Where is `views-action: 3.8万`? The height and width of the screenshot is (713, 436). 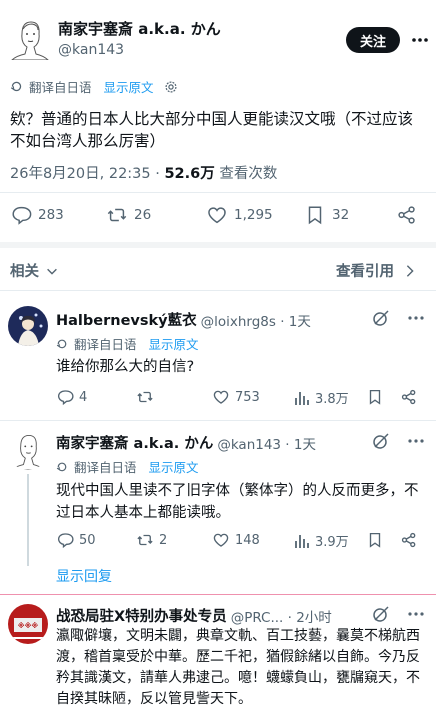
views-action: 3.8万 is located at coordinates (321, 397).